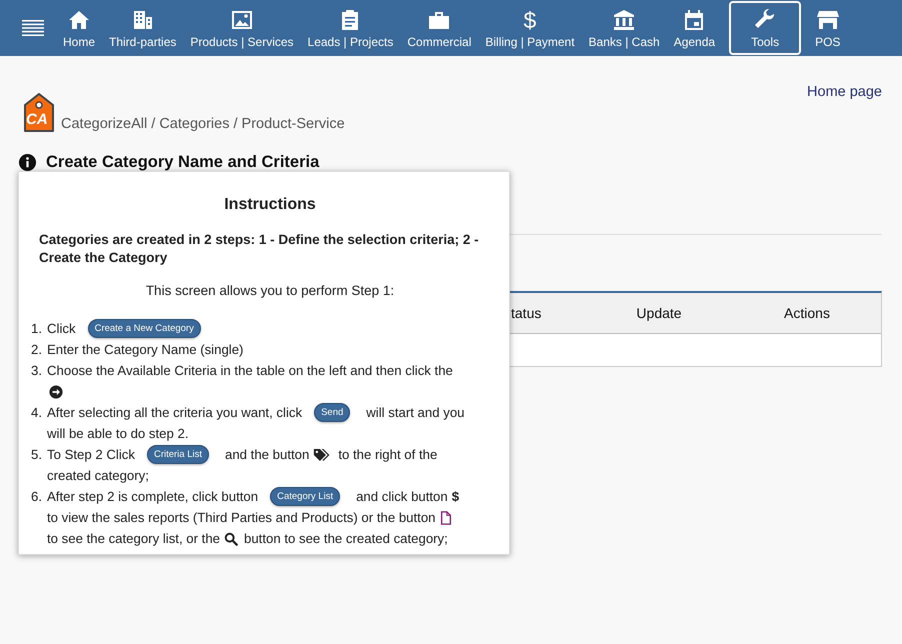 The height and width of the screenshot is (644, 902). I want to click on step-text: button to see the created category;, so click(346, 539).